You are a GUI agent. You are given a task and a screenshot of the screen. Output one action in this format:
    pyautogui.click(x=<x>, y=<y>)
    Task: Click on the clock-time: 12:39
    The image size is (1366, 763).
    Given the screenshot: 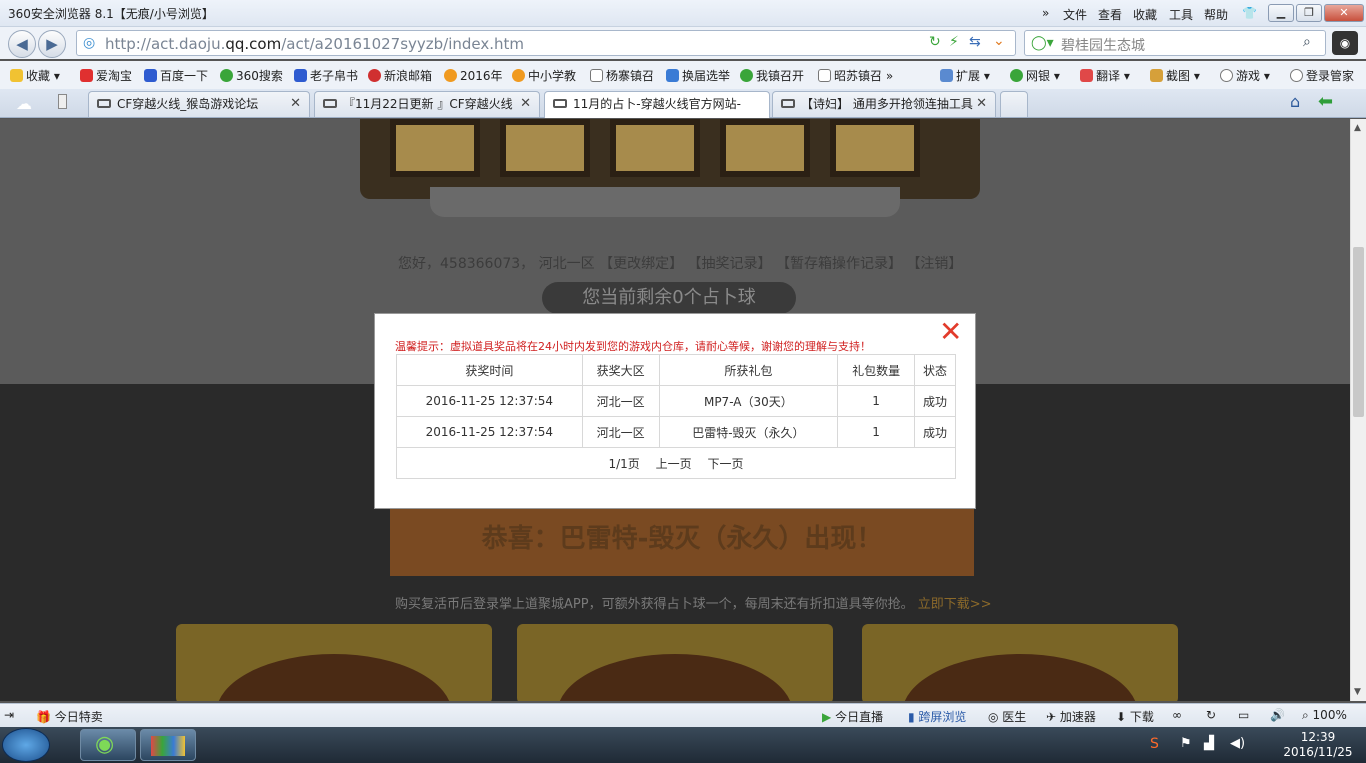 What is the action you would take?
    pyautogui.click(x=1318, y=737)
    